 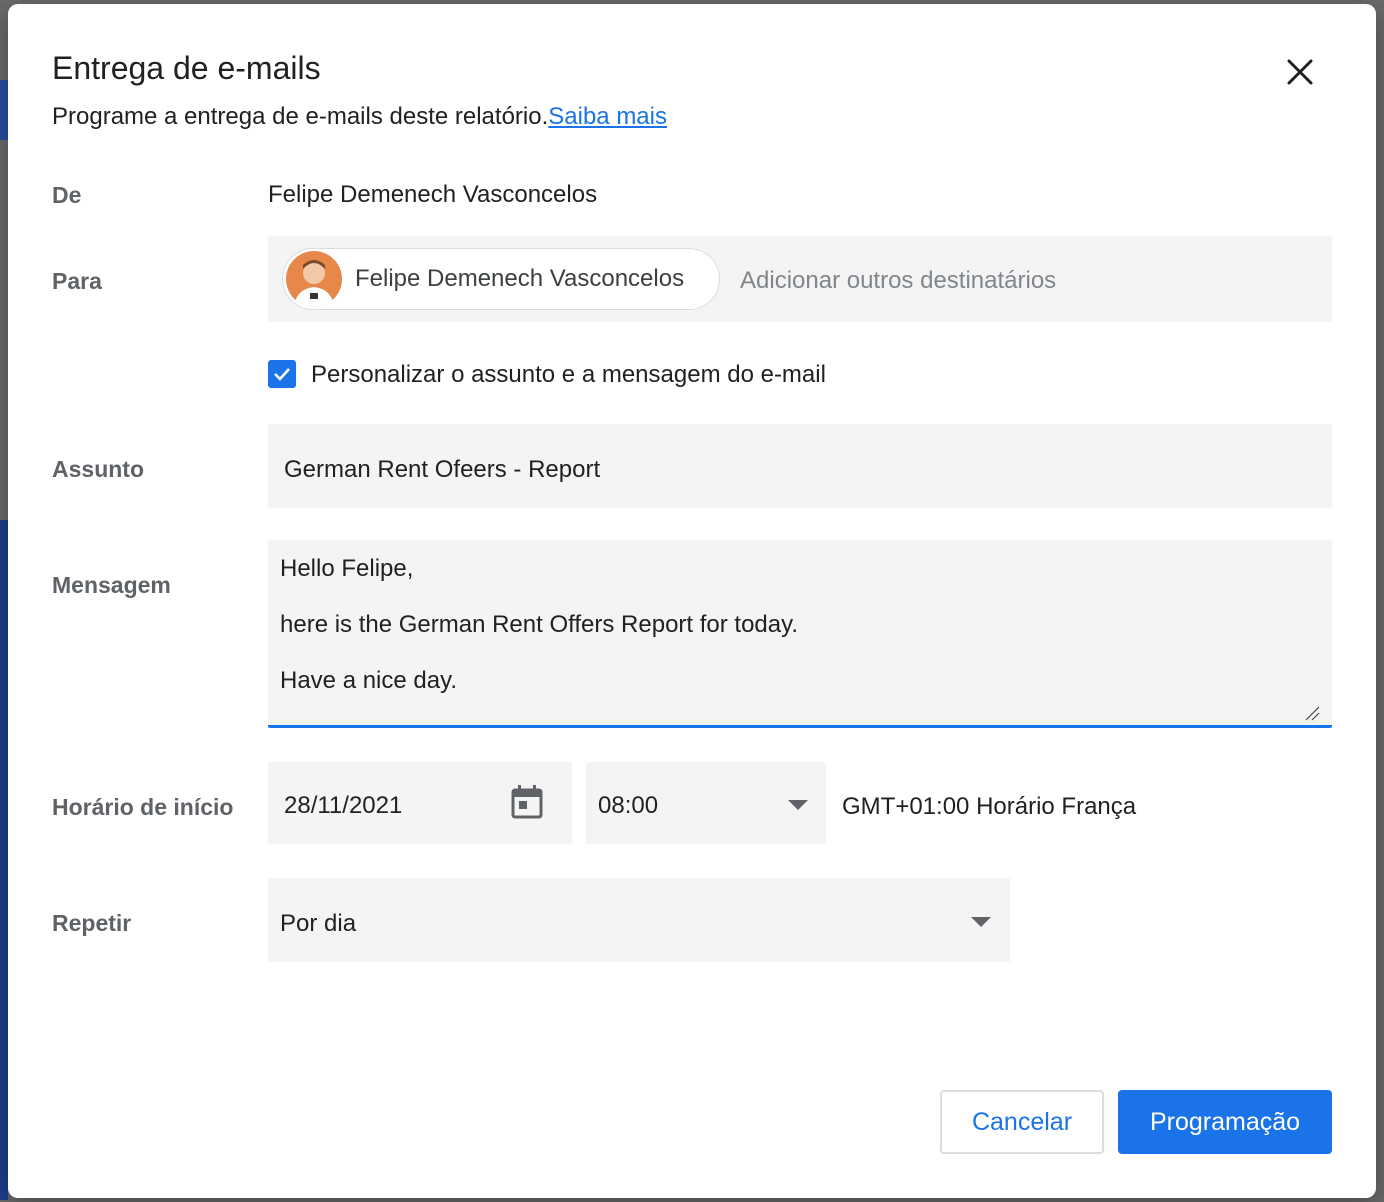 What do you see at coordinates (314, 279) in the screenshot?
I see `avatar` at bounding box center [314, 279].